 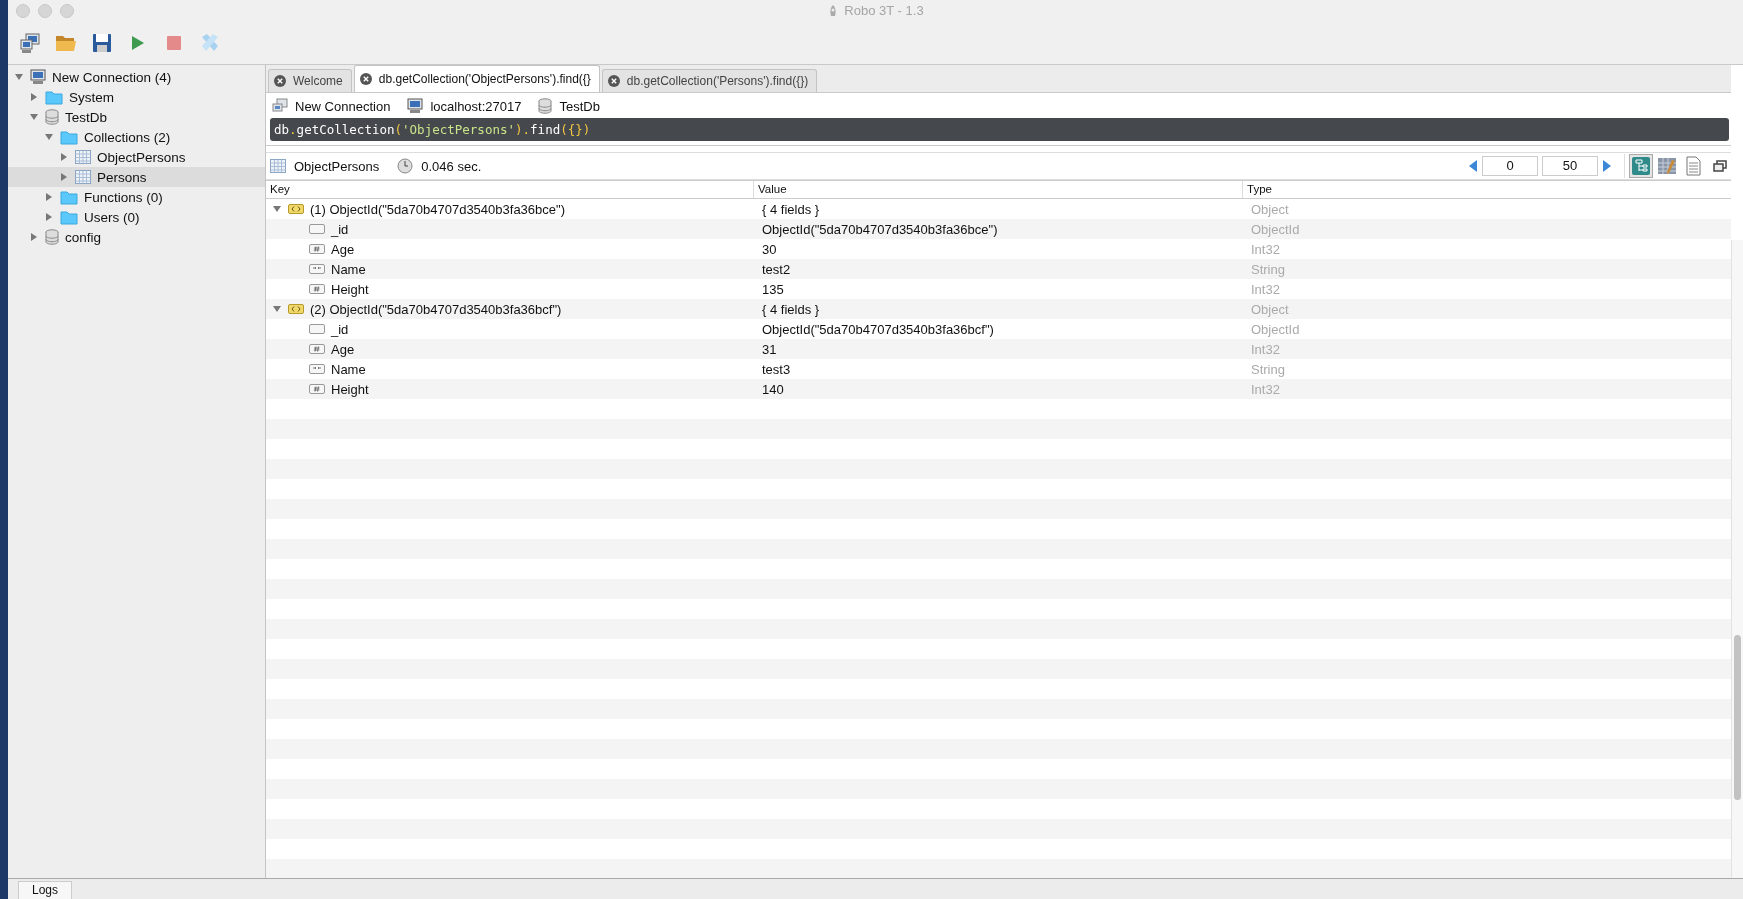 I want to click on tree-item-label: Persons, so click(x=122, y=177).